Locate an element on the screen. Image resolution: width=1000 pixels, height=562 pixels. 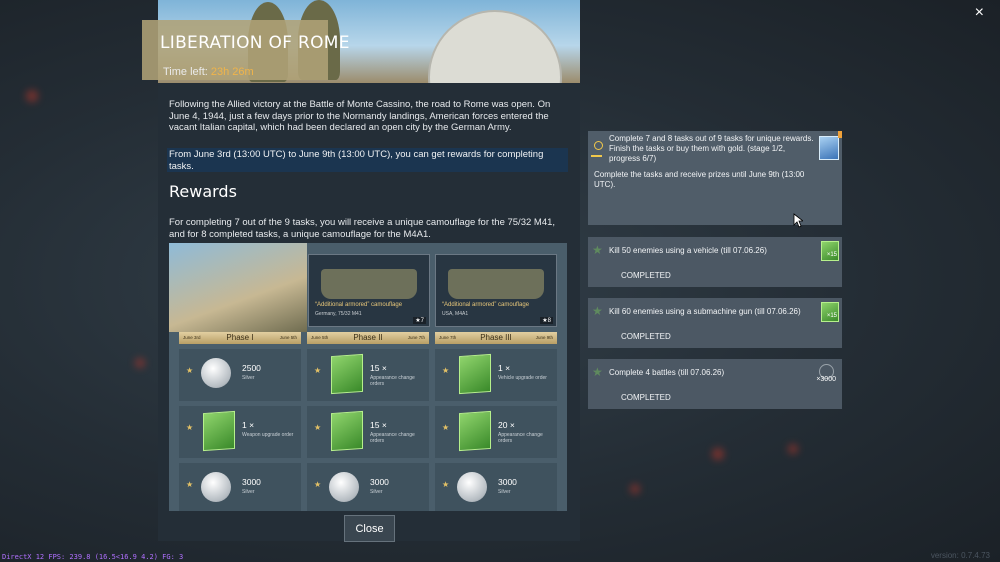
camo-stars: ★7 is located at coordinates (419, 320).